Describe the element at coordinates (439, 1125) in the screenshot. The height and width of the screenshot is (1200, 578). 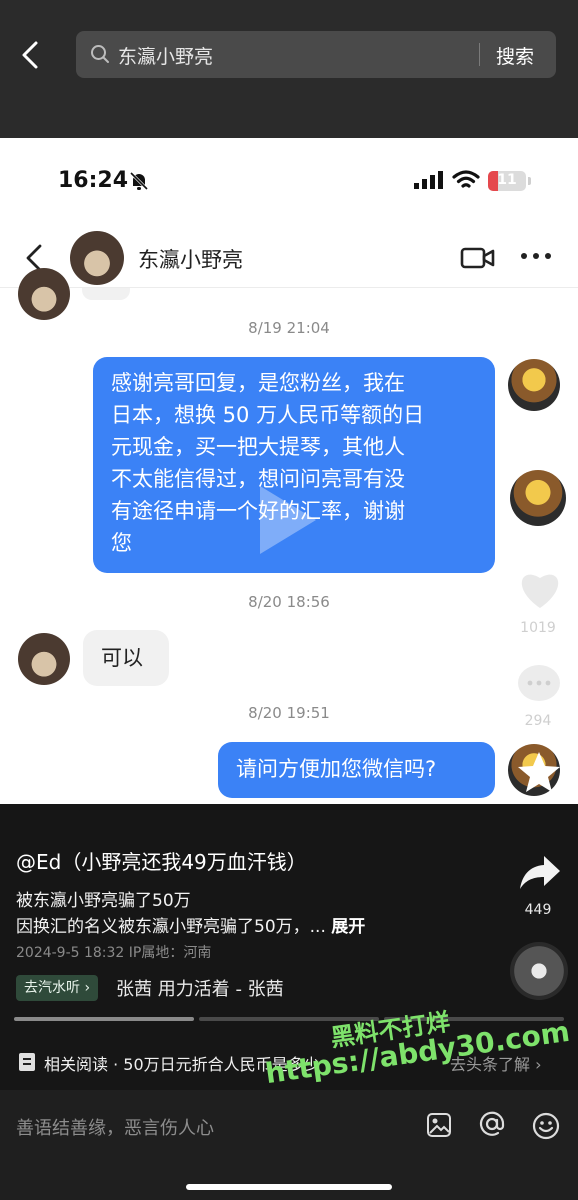
I see `image-icon` at that location.